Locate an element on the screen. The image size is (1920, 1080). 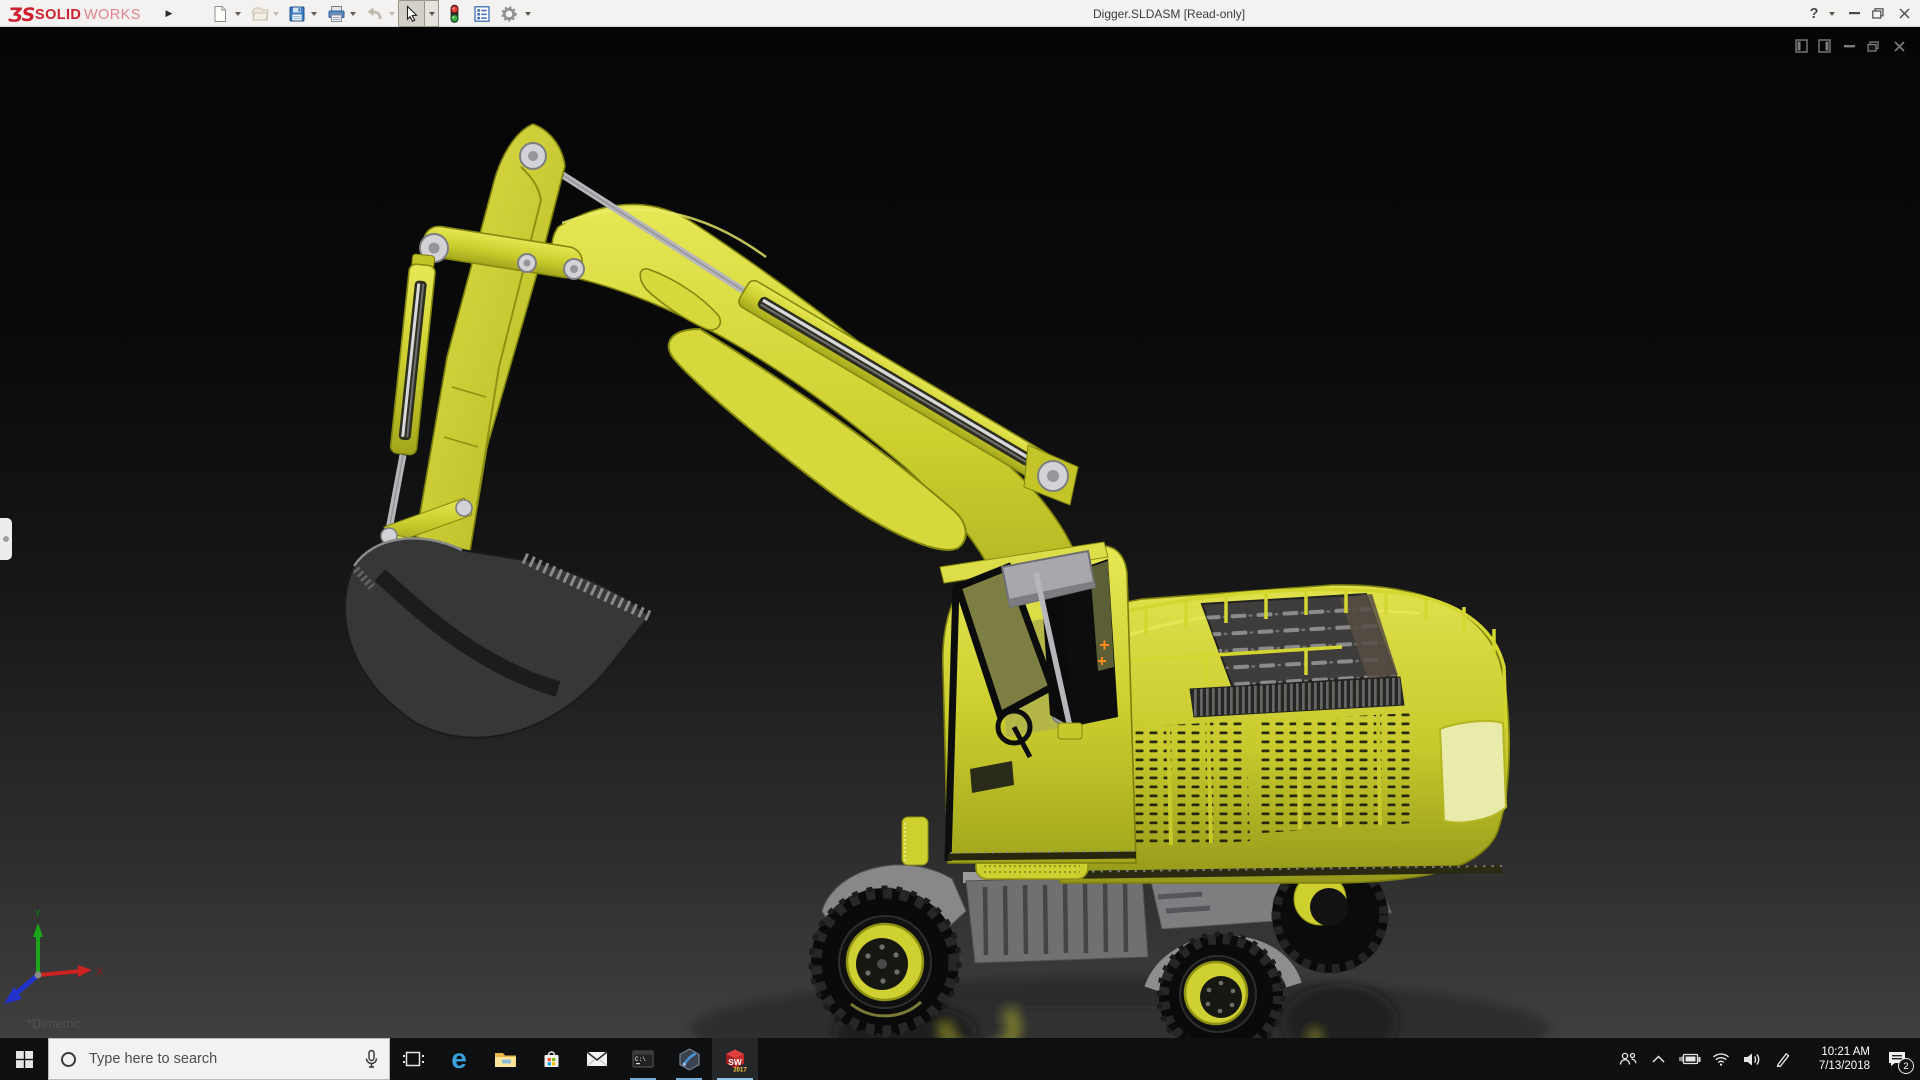
viewport-restore-icon is located at coordinates (1873, 46).